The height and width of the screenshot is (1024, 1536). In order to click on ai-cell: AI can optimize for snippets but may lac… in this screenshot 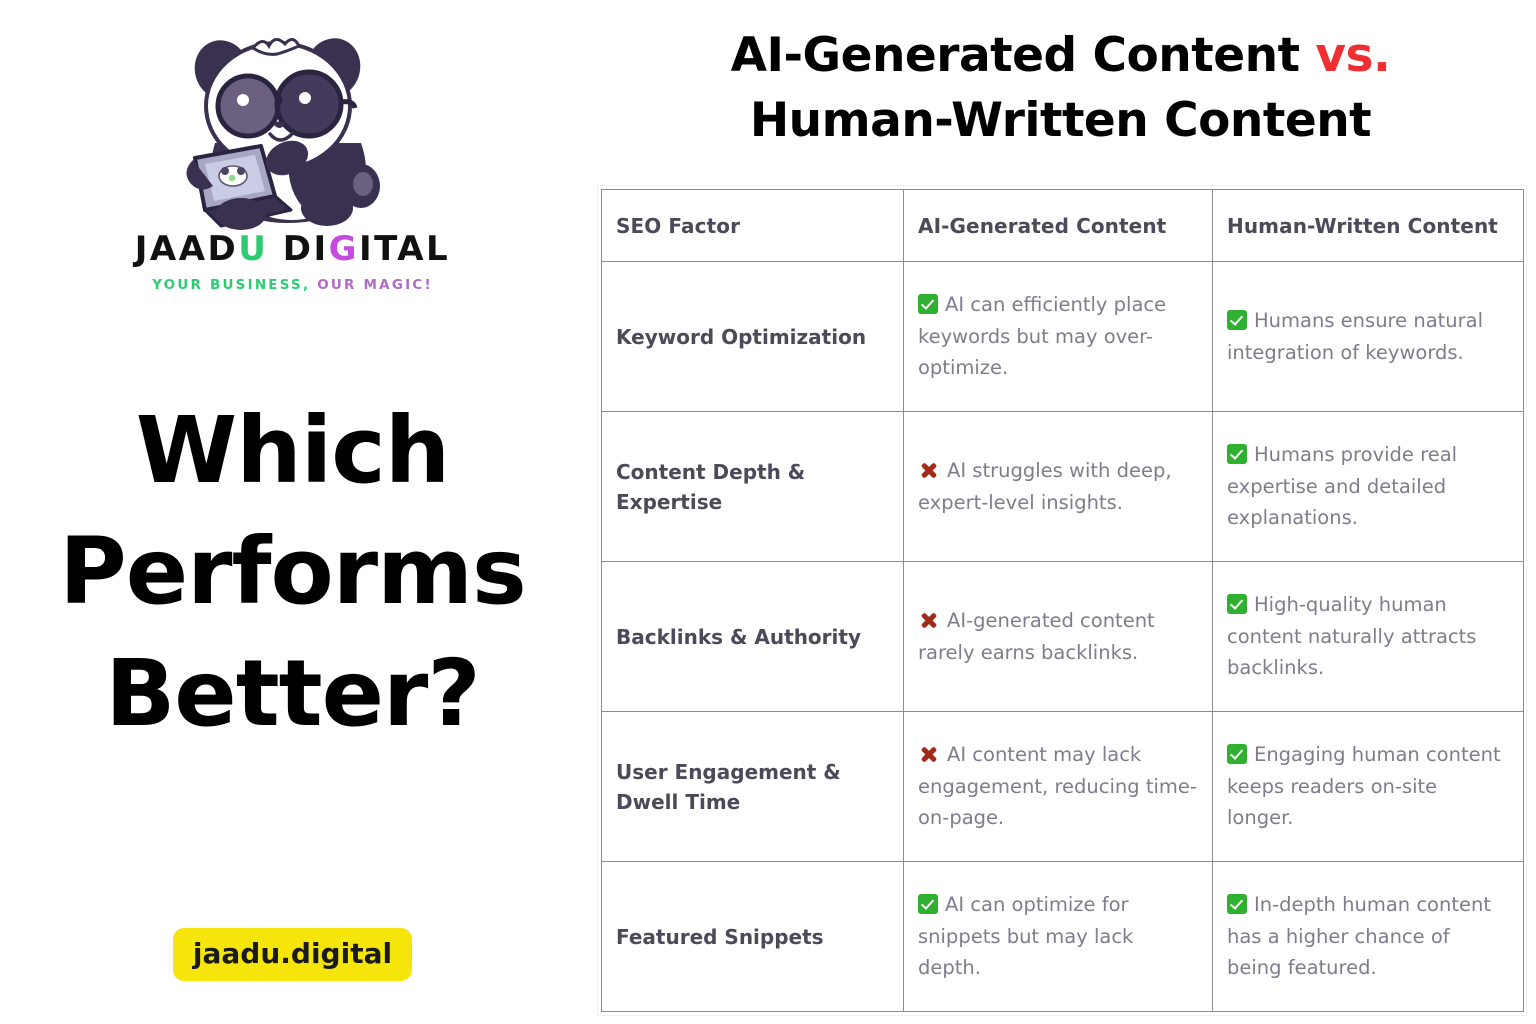, I will do `click(1058, 936)`.